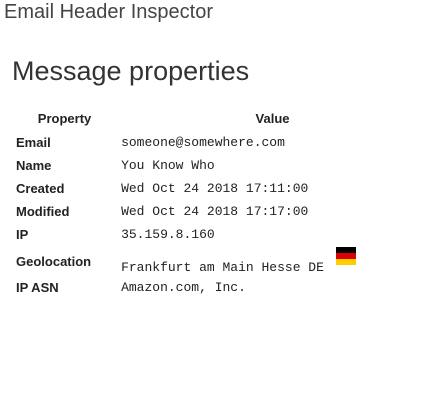  Describe the element at coordinates (22, 234) in the screenshot. I see `property-label-ip: IP` at that location.